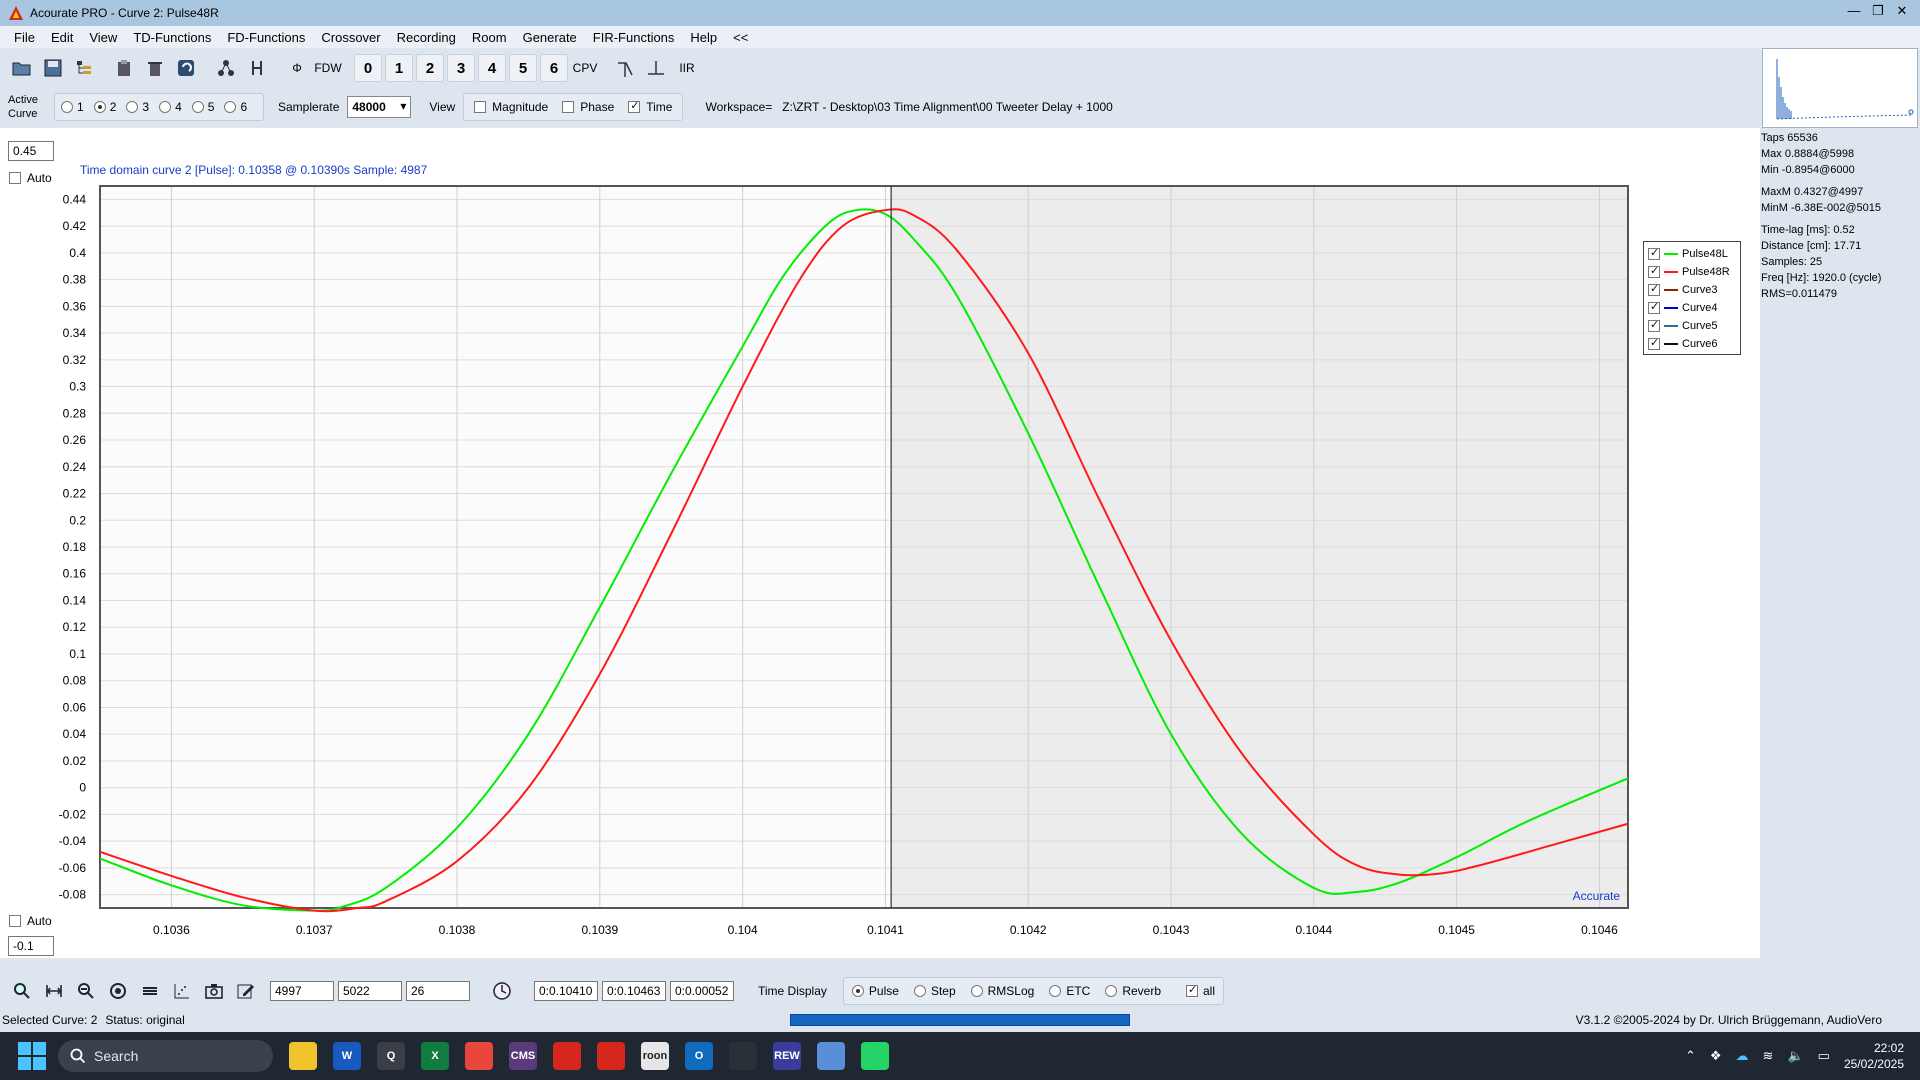 The width and height of the screenshot is (1920, 1080). What do you see at coordinates (426, 37) in the screenshot?
I see `menu-recording: Recording` at bounding box center [426, 37].